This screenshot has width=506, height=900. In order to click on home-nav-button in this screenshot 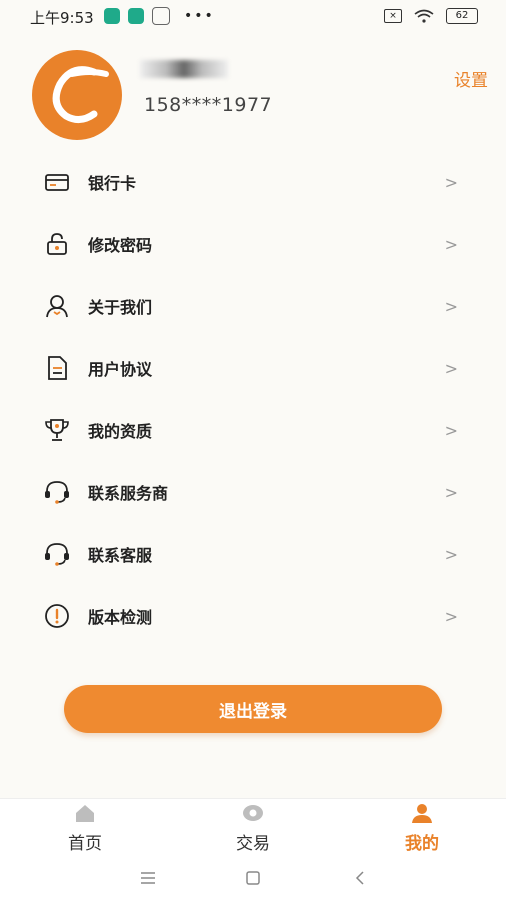, I will do `click(253, 878)`.